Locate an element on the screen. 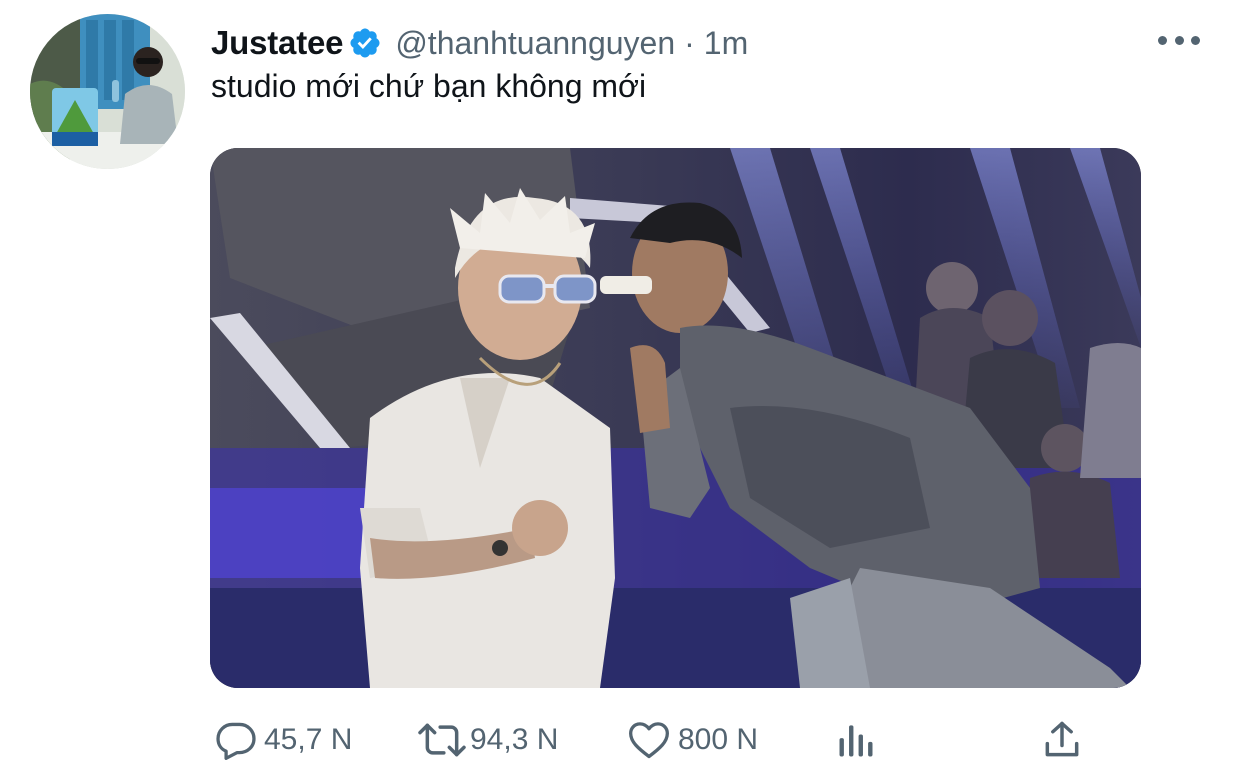 This screenshot has width=1242, height=784. share-icon is located at coordinates (1062, 740).